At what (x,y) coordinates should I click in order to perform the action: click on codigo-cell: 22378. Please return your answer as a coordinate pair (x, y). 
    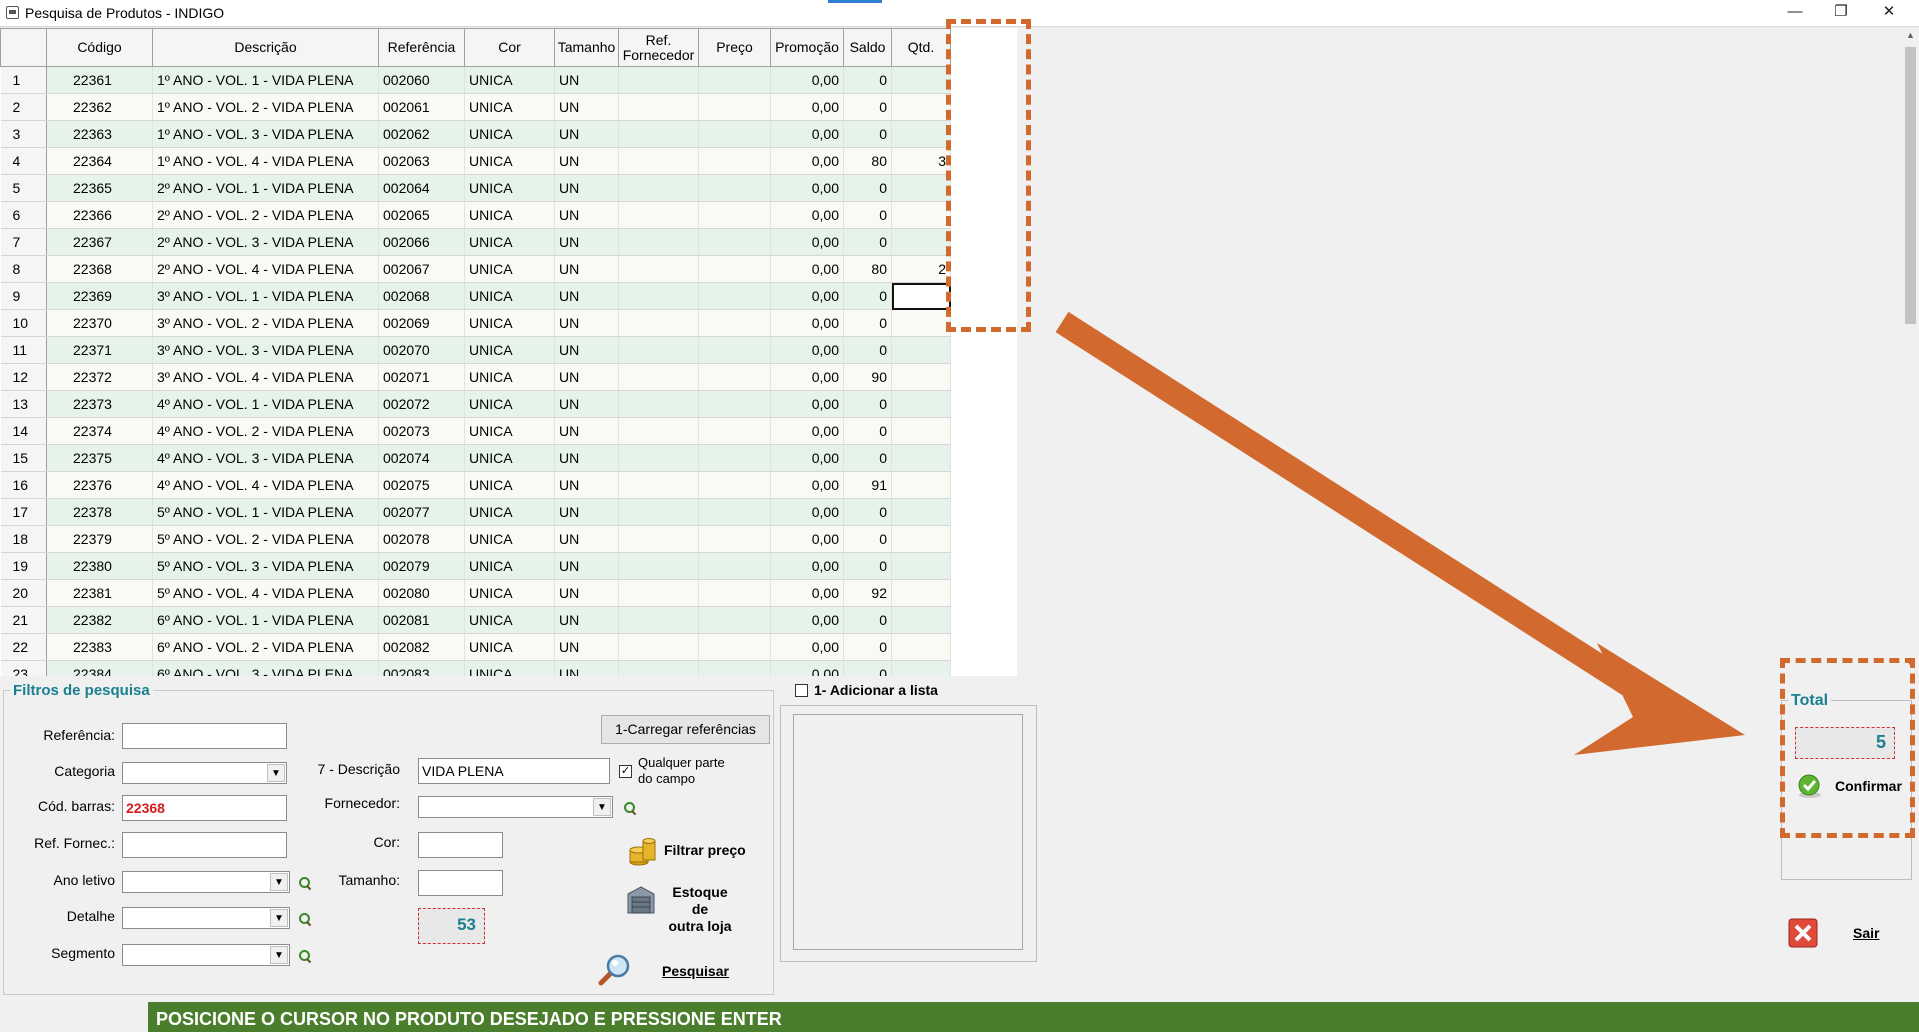
    Looking at the image, I should click on (99, 512).